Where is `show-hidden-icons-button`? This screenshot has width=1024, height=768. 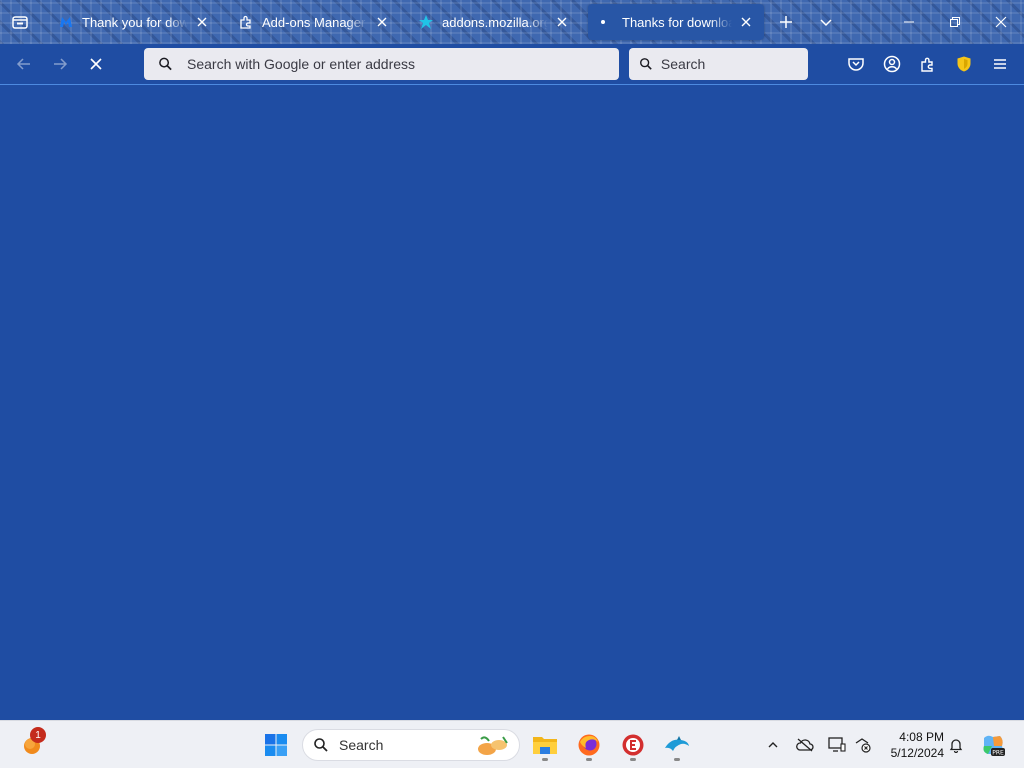
show-hidden-icons-button is located at coordinates (773, 745).